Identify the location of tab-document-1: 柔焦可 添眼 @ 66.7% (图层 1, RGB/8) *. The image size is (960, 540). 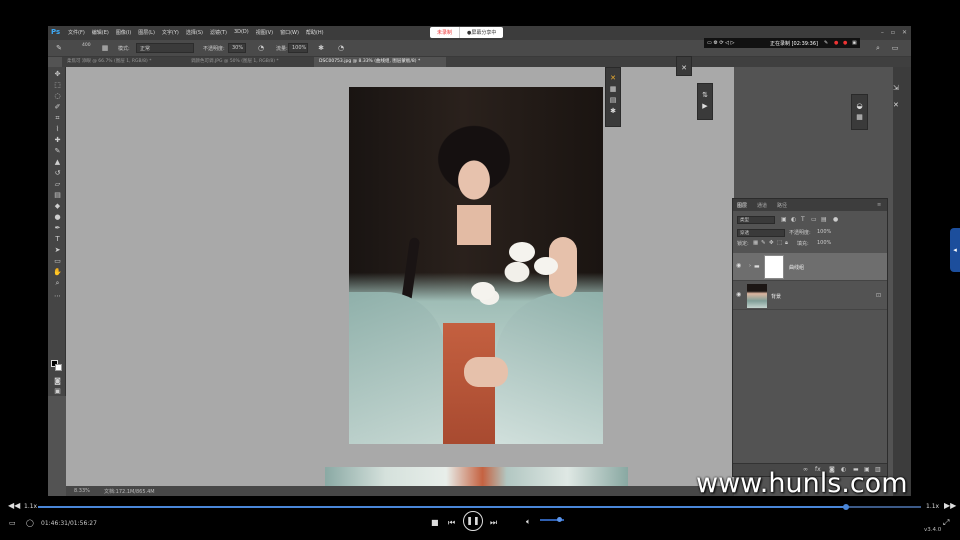
(122, 62).